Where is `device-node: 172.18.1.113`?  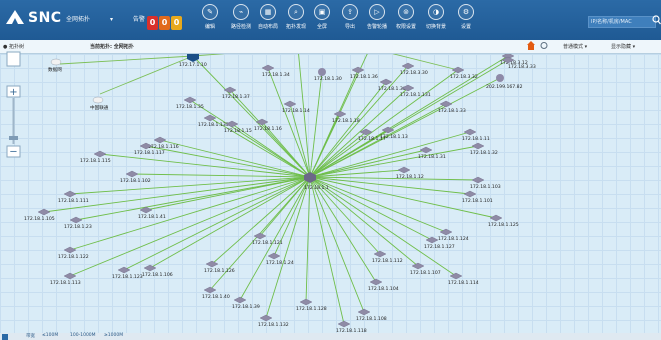
device-node: 172.18.1.113 is located at coordinates (65, 279).